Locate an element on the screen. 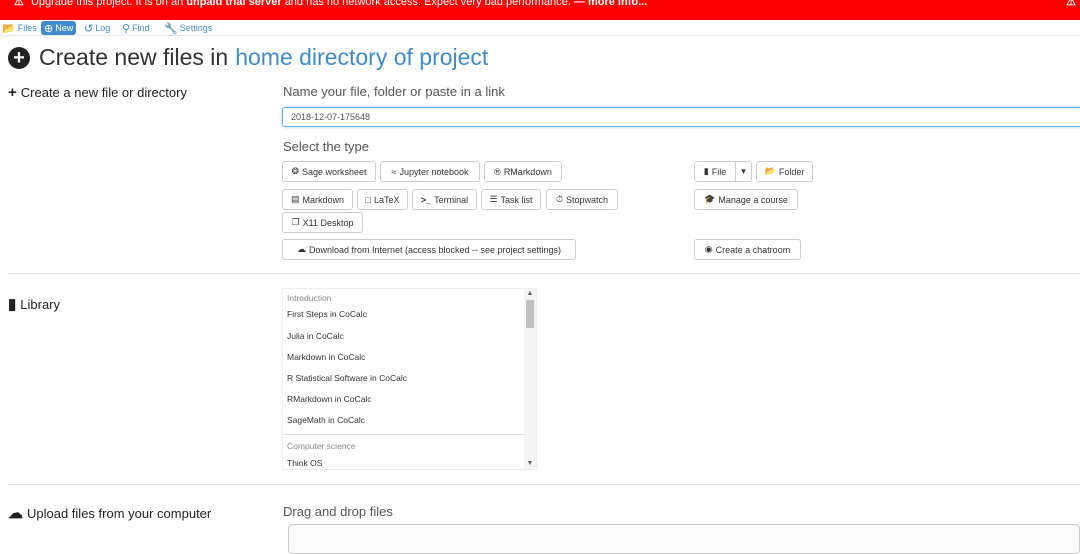 The width and height of the screenshot is (1080, 554). task-list-label: Task list is located at coordinates (516, 199).